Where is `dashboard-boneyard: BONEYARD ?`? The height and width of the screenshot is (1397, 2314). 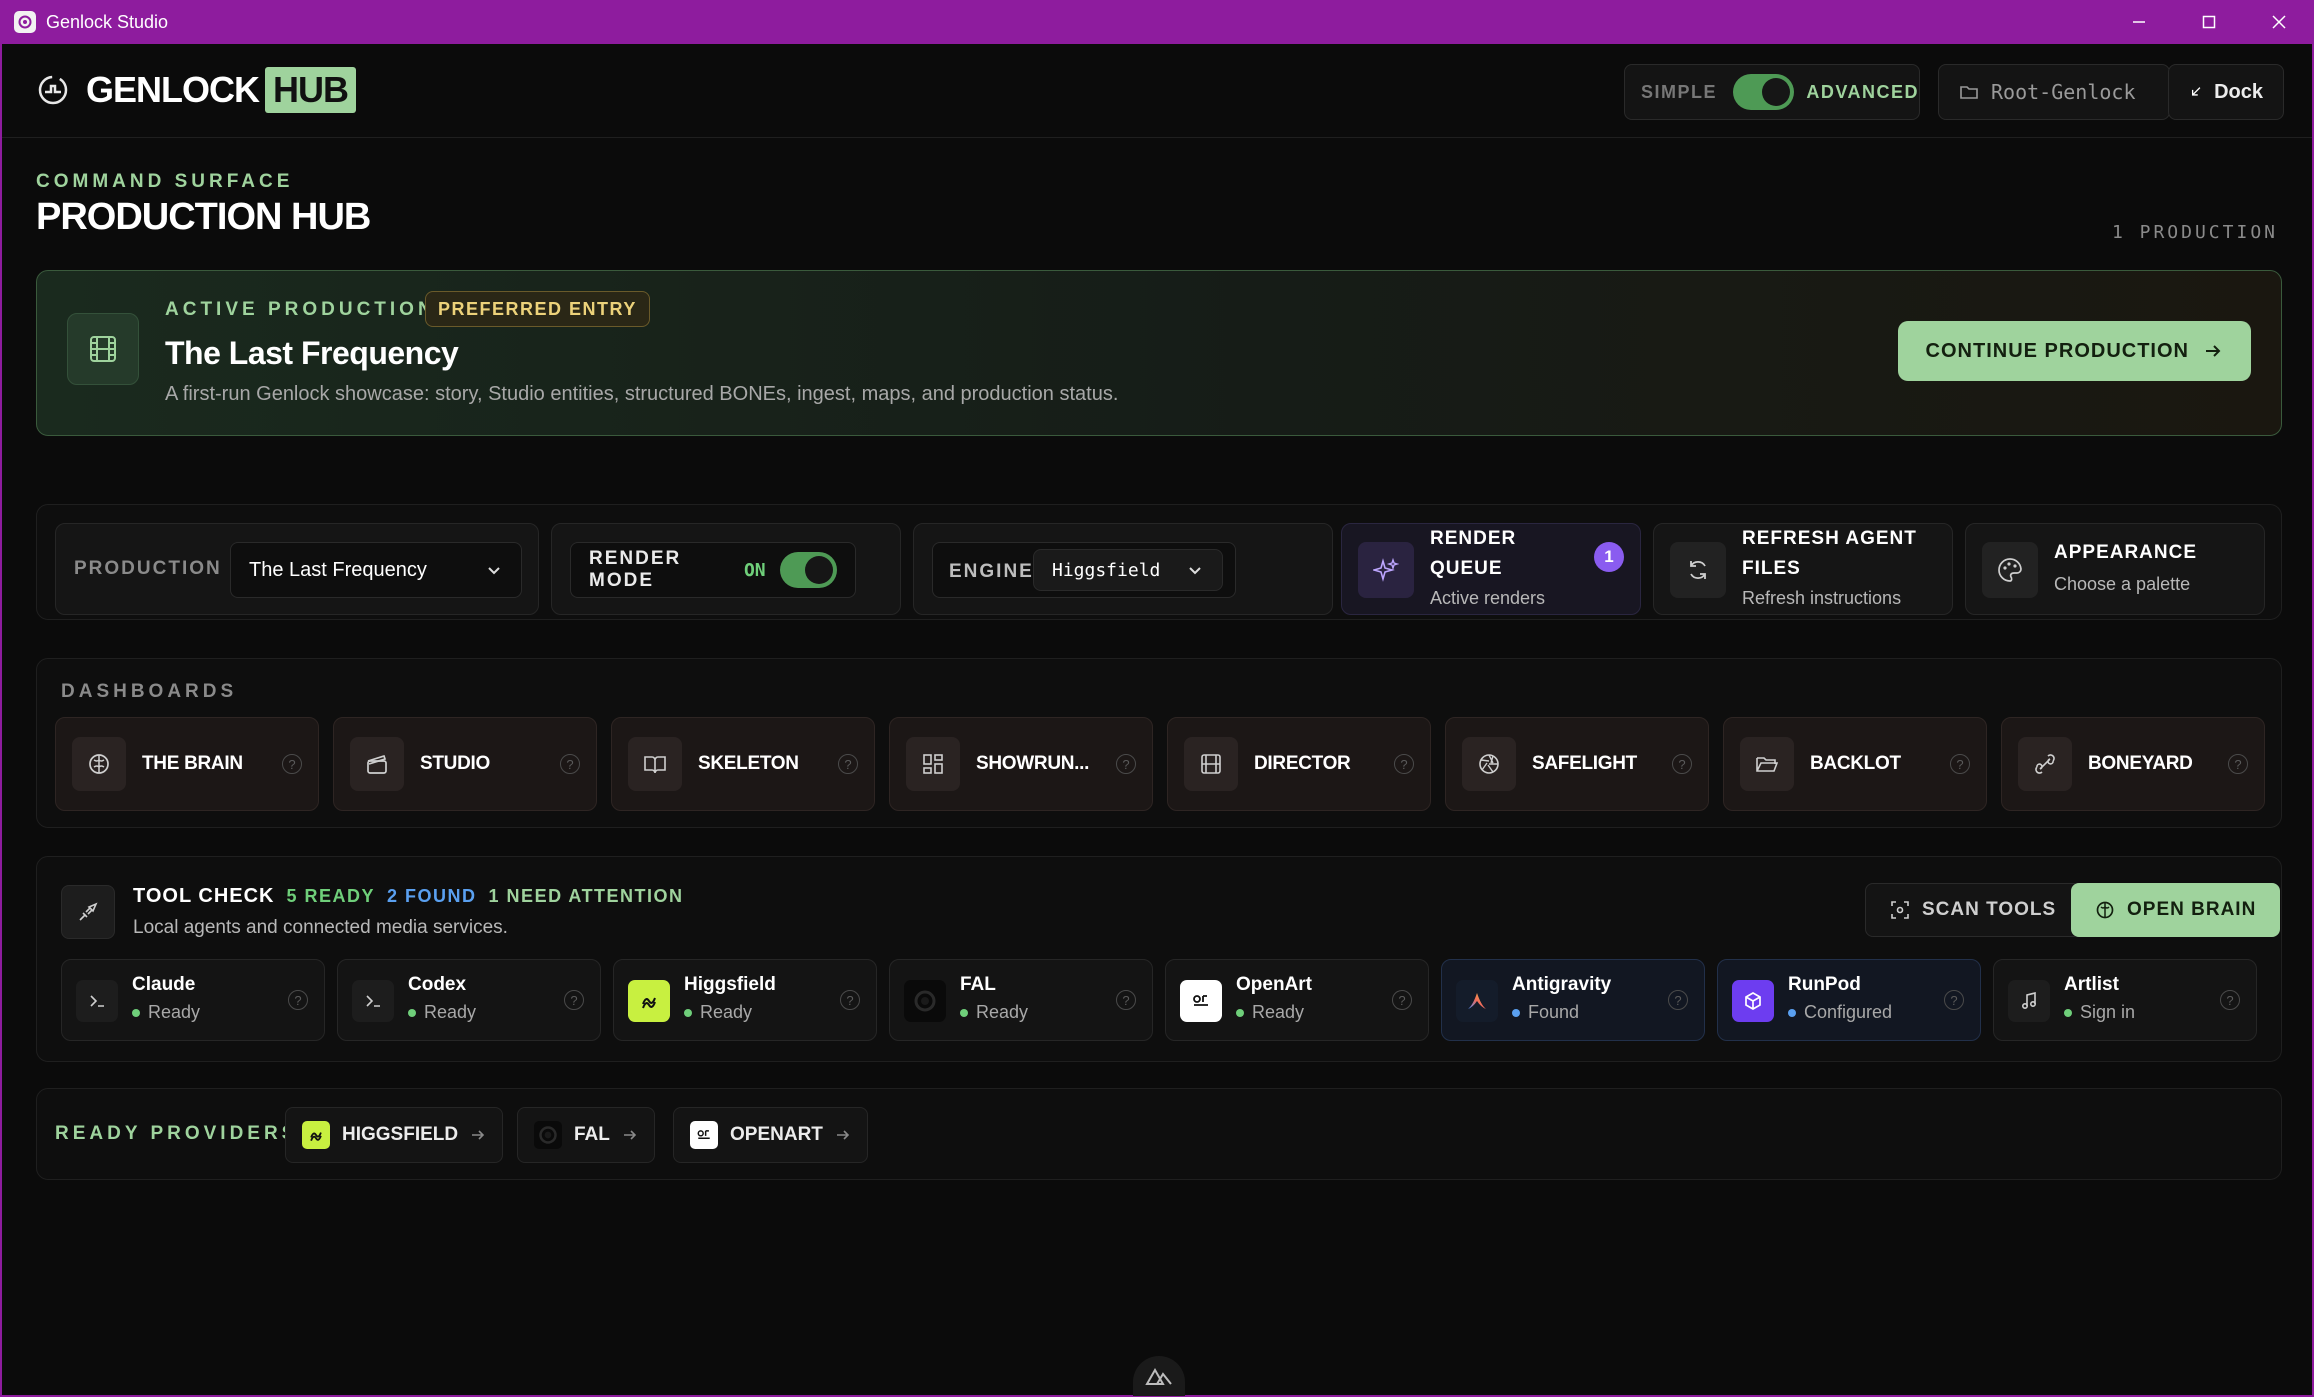
dashboard-boneyard: BONEYARD ? is located at coordinates (2133, 764).